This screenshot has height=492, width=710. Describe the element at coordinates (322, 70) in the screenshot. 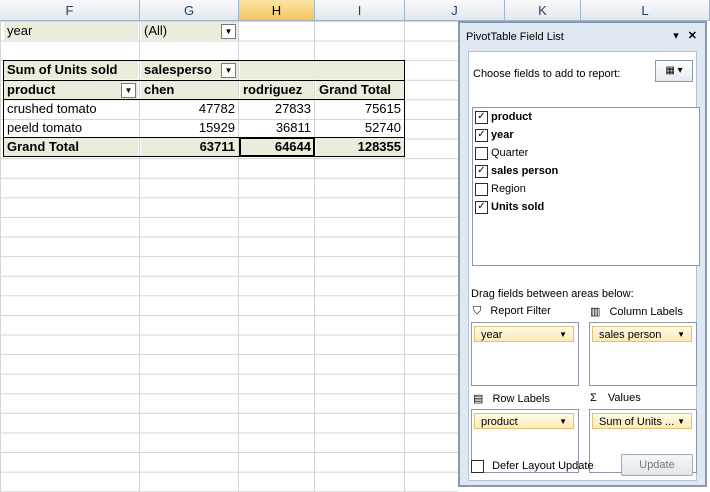

I see `column-header-blank` at that location.